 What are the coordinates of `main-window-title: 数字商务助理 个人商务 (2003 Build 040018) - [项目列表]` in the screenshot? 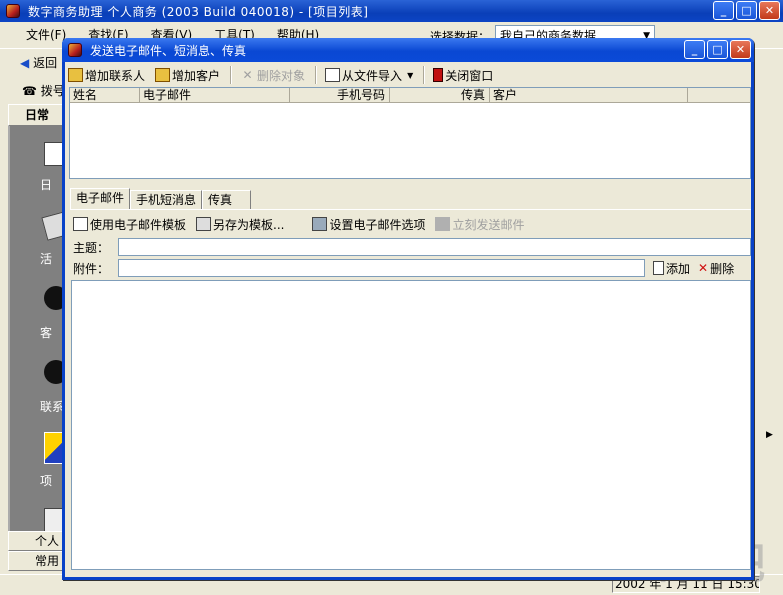 It's located at (198, 11).